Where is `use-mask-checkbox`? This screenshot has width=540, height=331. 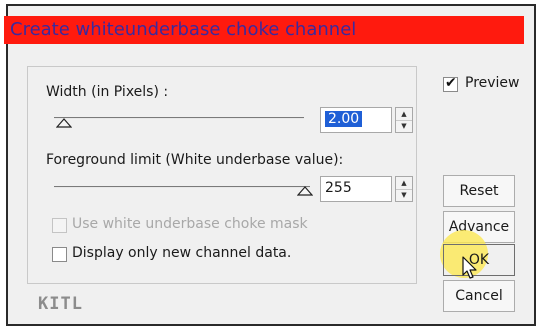 use-mask-checkbox is located at coordinates (59, 225).